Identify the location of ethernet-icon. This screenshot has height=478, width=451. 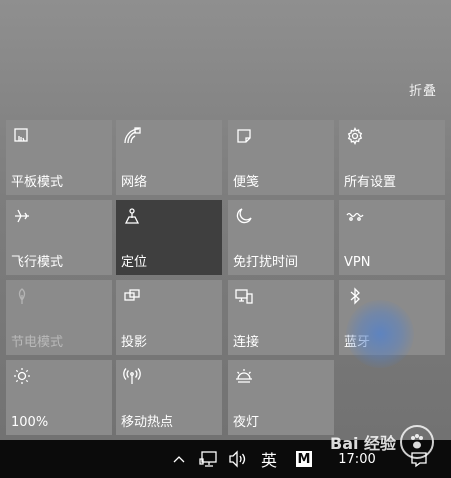
(208, 459).